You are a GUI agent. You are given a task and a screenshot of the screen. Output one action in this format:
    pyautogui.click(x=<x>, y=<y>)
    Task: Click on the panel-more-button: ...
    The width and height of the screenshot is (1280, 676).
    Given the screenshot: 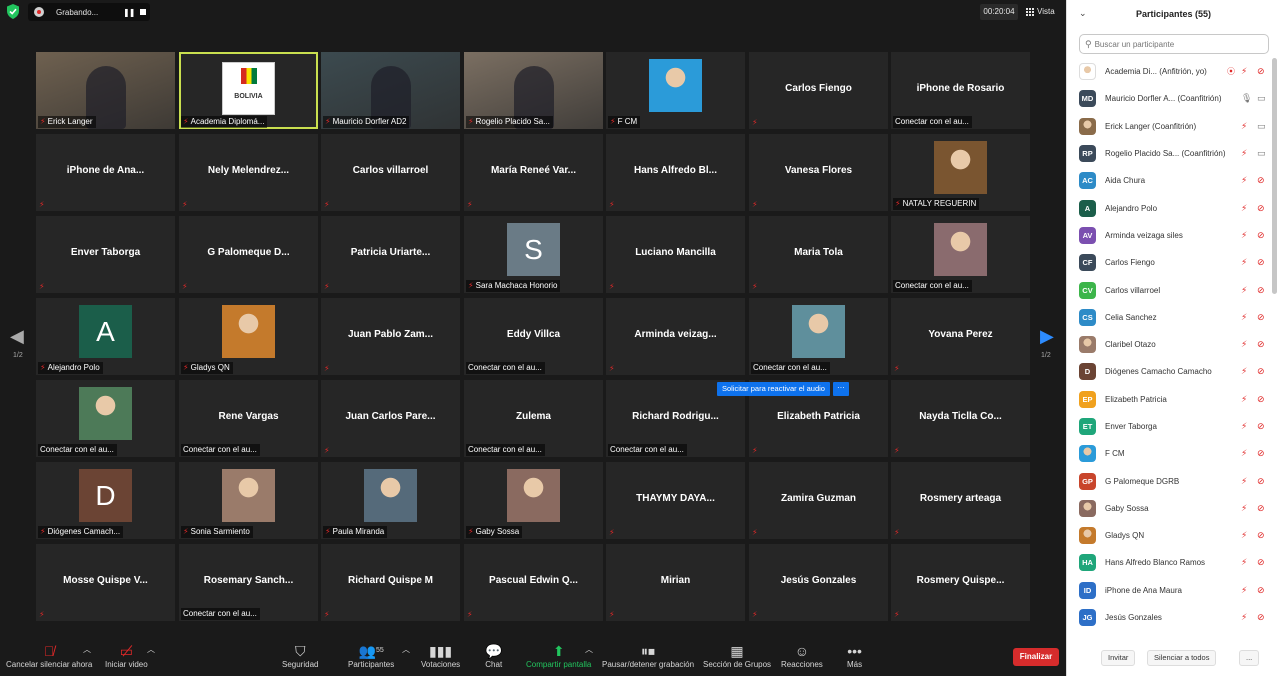 What is the action you would take?
    pyautogui.click(x=1249, y=658)
    